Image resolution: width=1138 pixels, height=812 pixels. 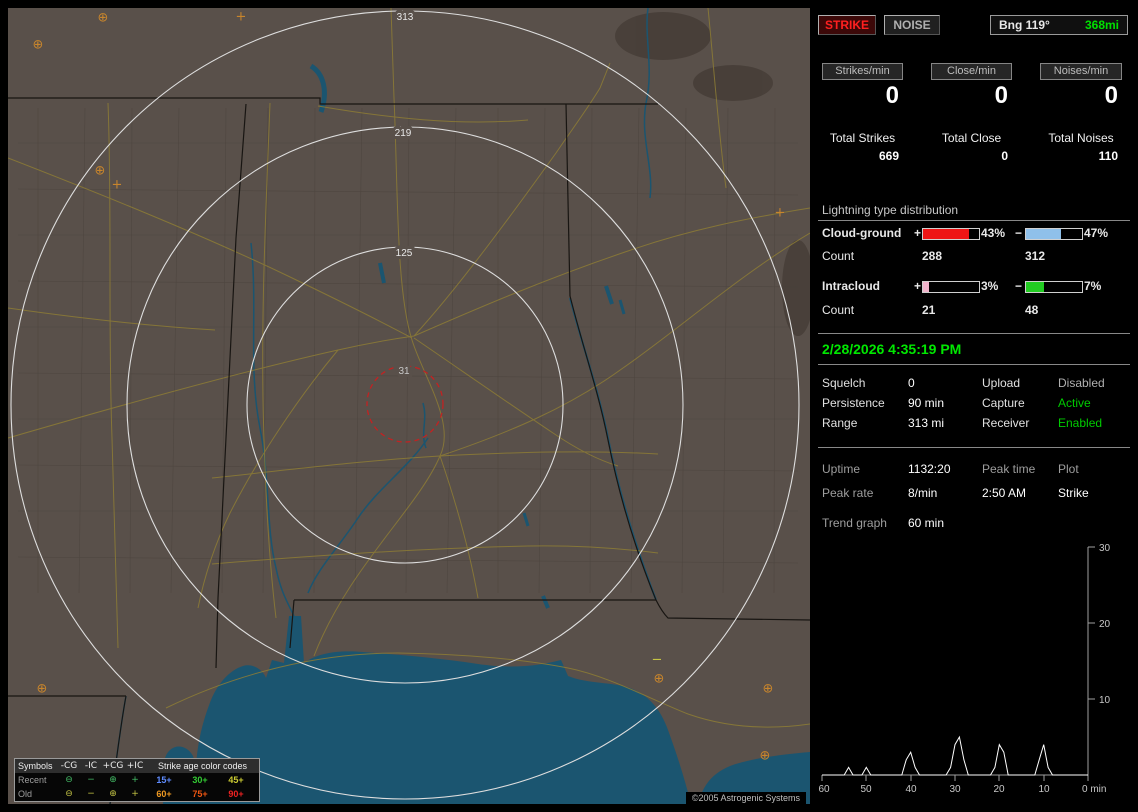 I want to click on datetime-box: 2/28/2026 4:35:19 PM, so click(x=974, y=349).